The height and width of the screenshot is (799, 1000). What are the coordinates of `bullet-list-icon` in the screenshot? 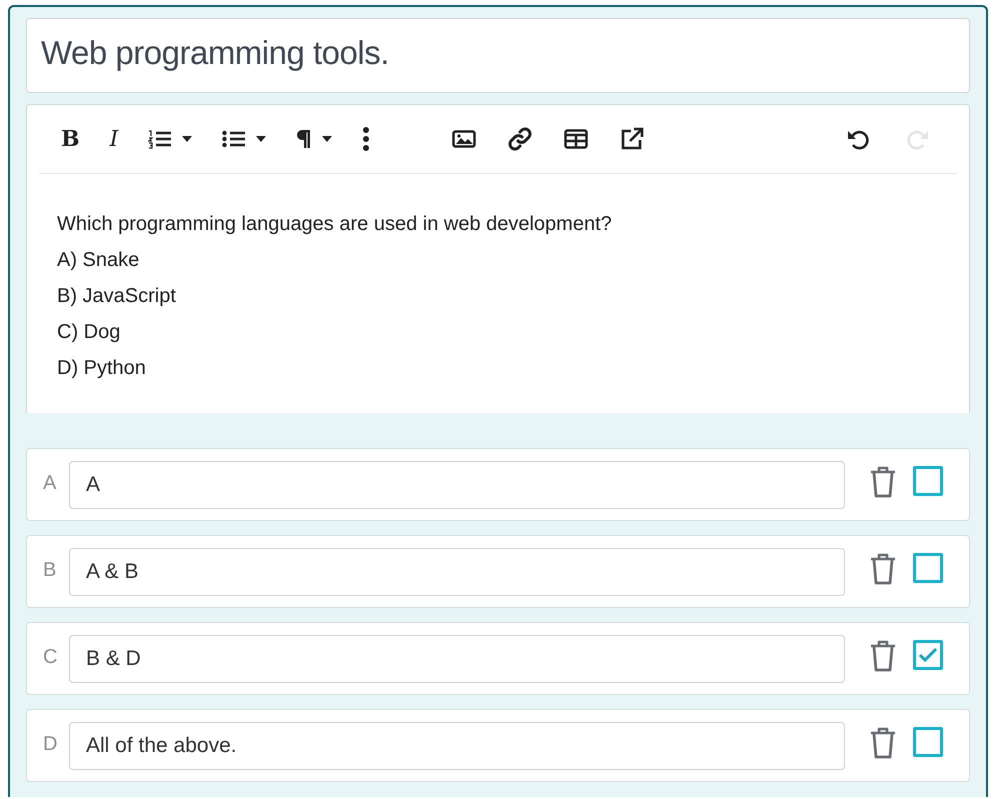 It's located at (234, 139).